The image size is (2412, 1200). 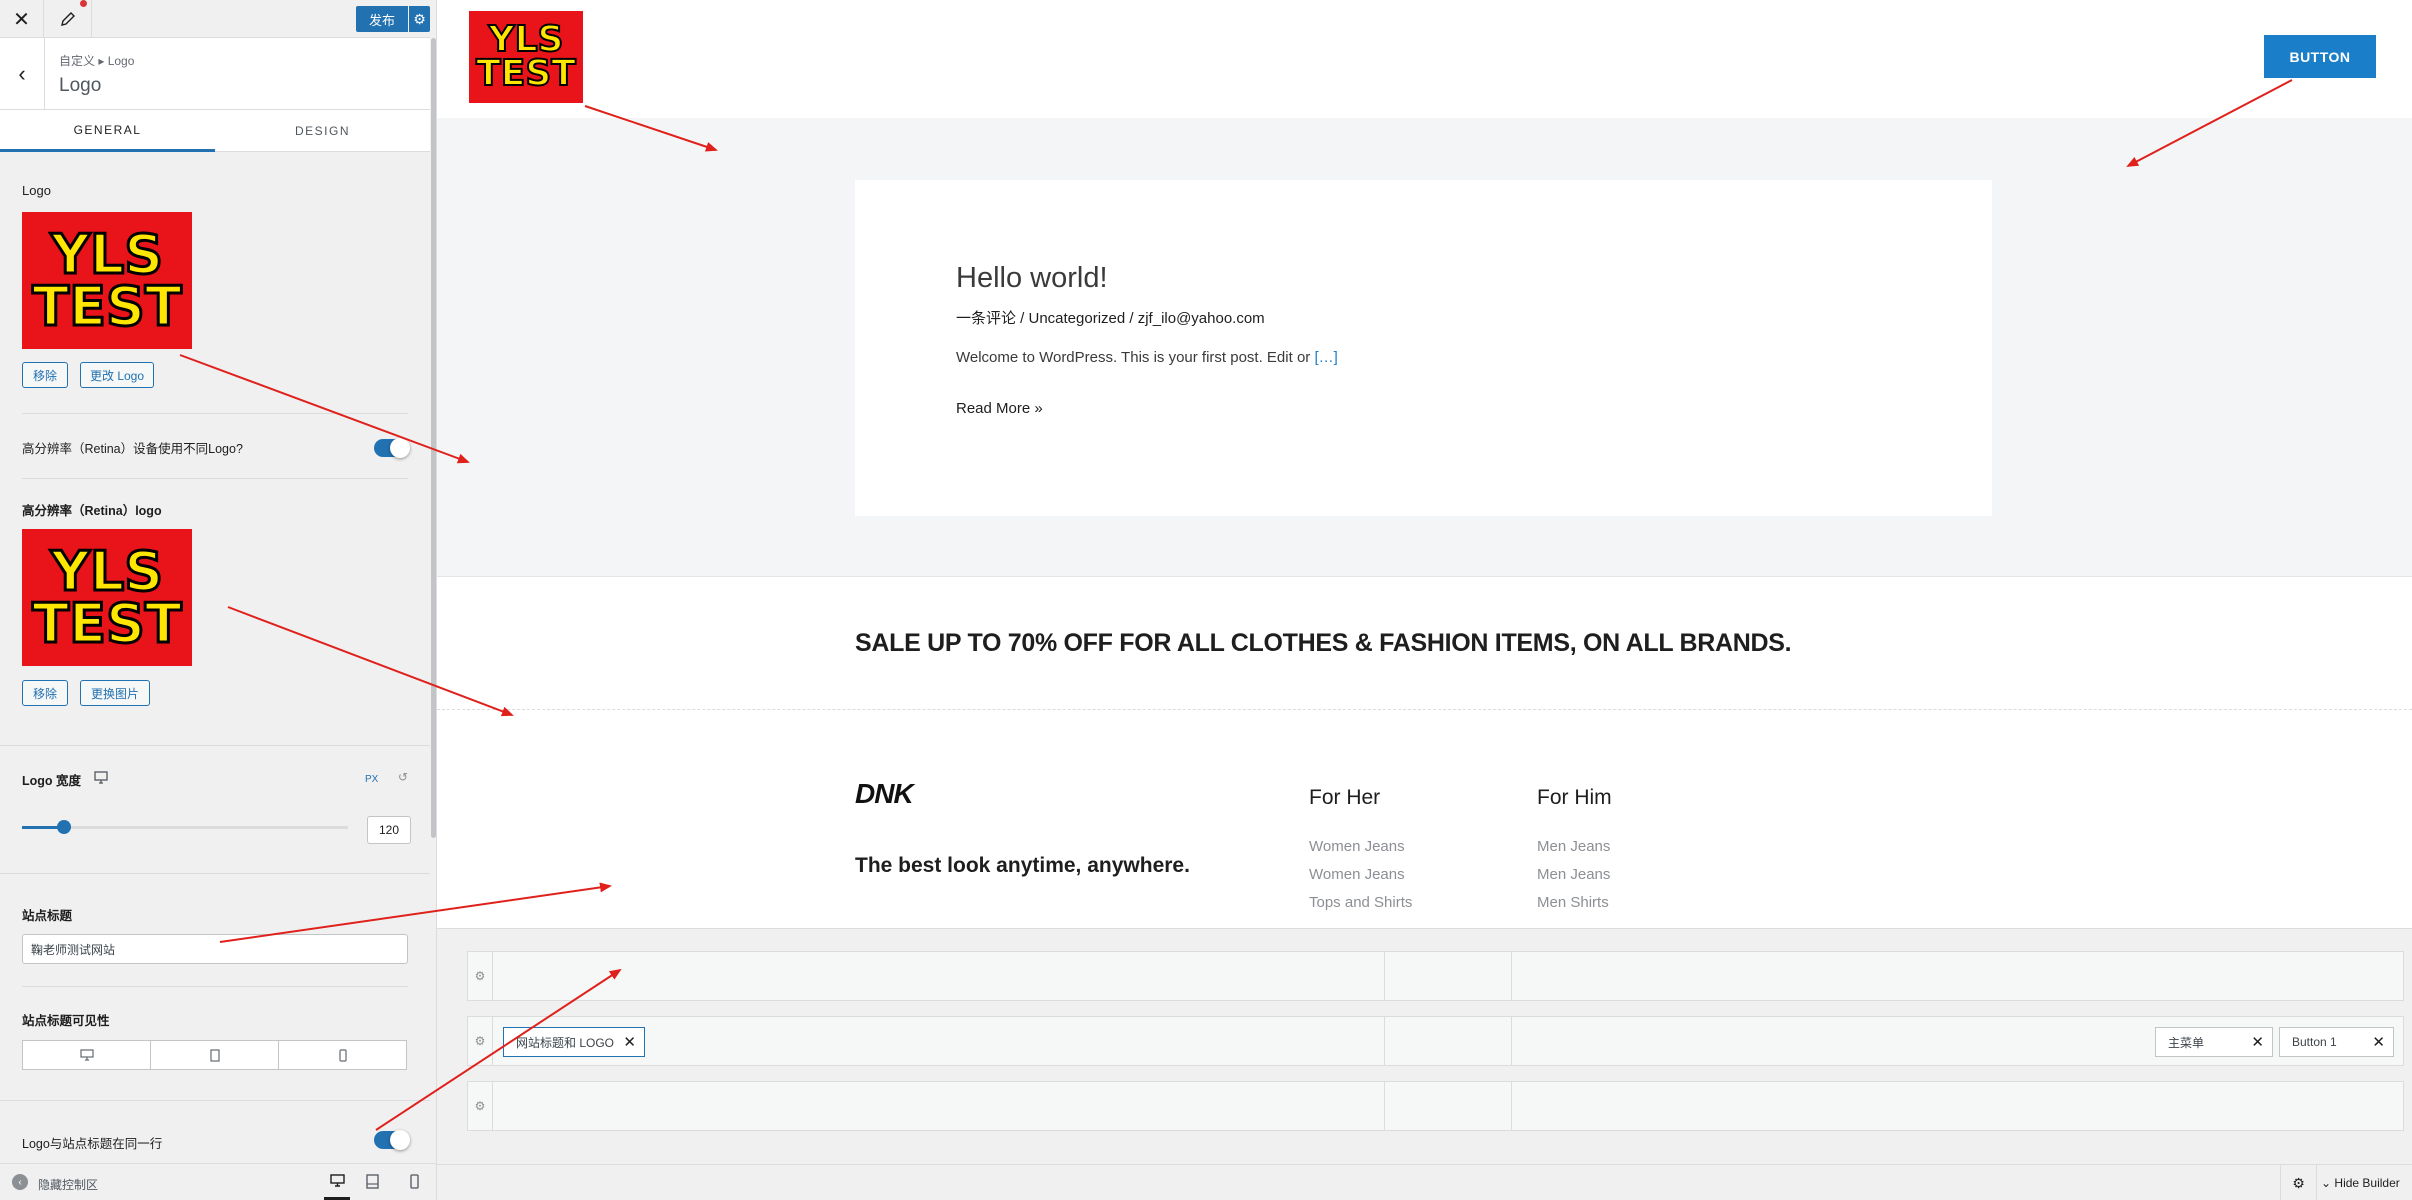 What do you see at coordinates (337, 1182) in the screenshot?
I see `preview-desktop-icon` at bounding box center [337, 1182].